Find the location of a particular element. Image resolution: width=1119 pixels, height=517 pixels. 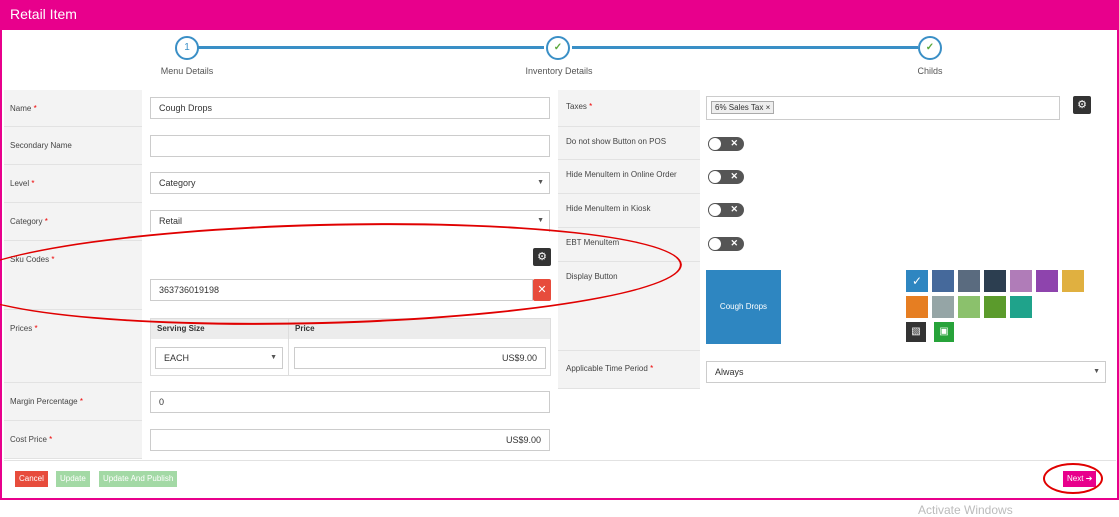

cancel-button: Cancel is located at coordinates (31, 479).